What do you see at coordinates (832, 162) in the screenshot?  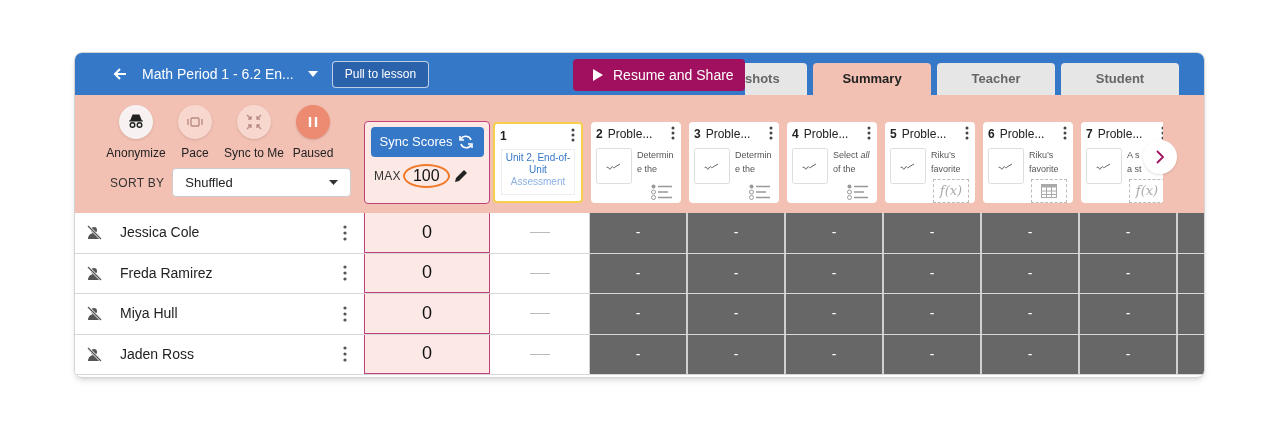 I see `problem-card: 4 Proble... Select all of the` at bounding box center [832, 162].